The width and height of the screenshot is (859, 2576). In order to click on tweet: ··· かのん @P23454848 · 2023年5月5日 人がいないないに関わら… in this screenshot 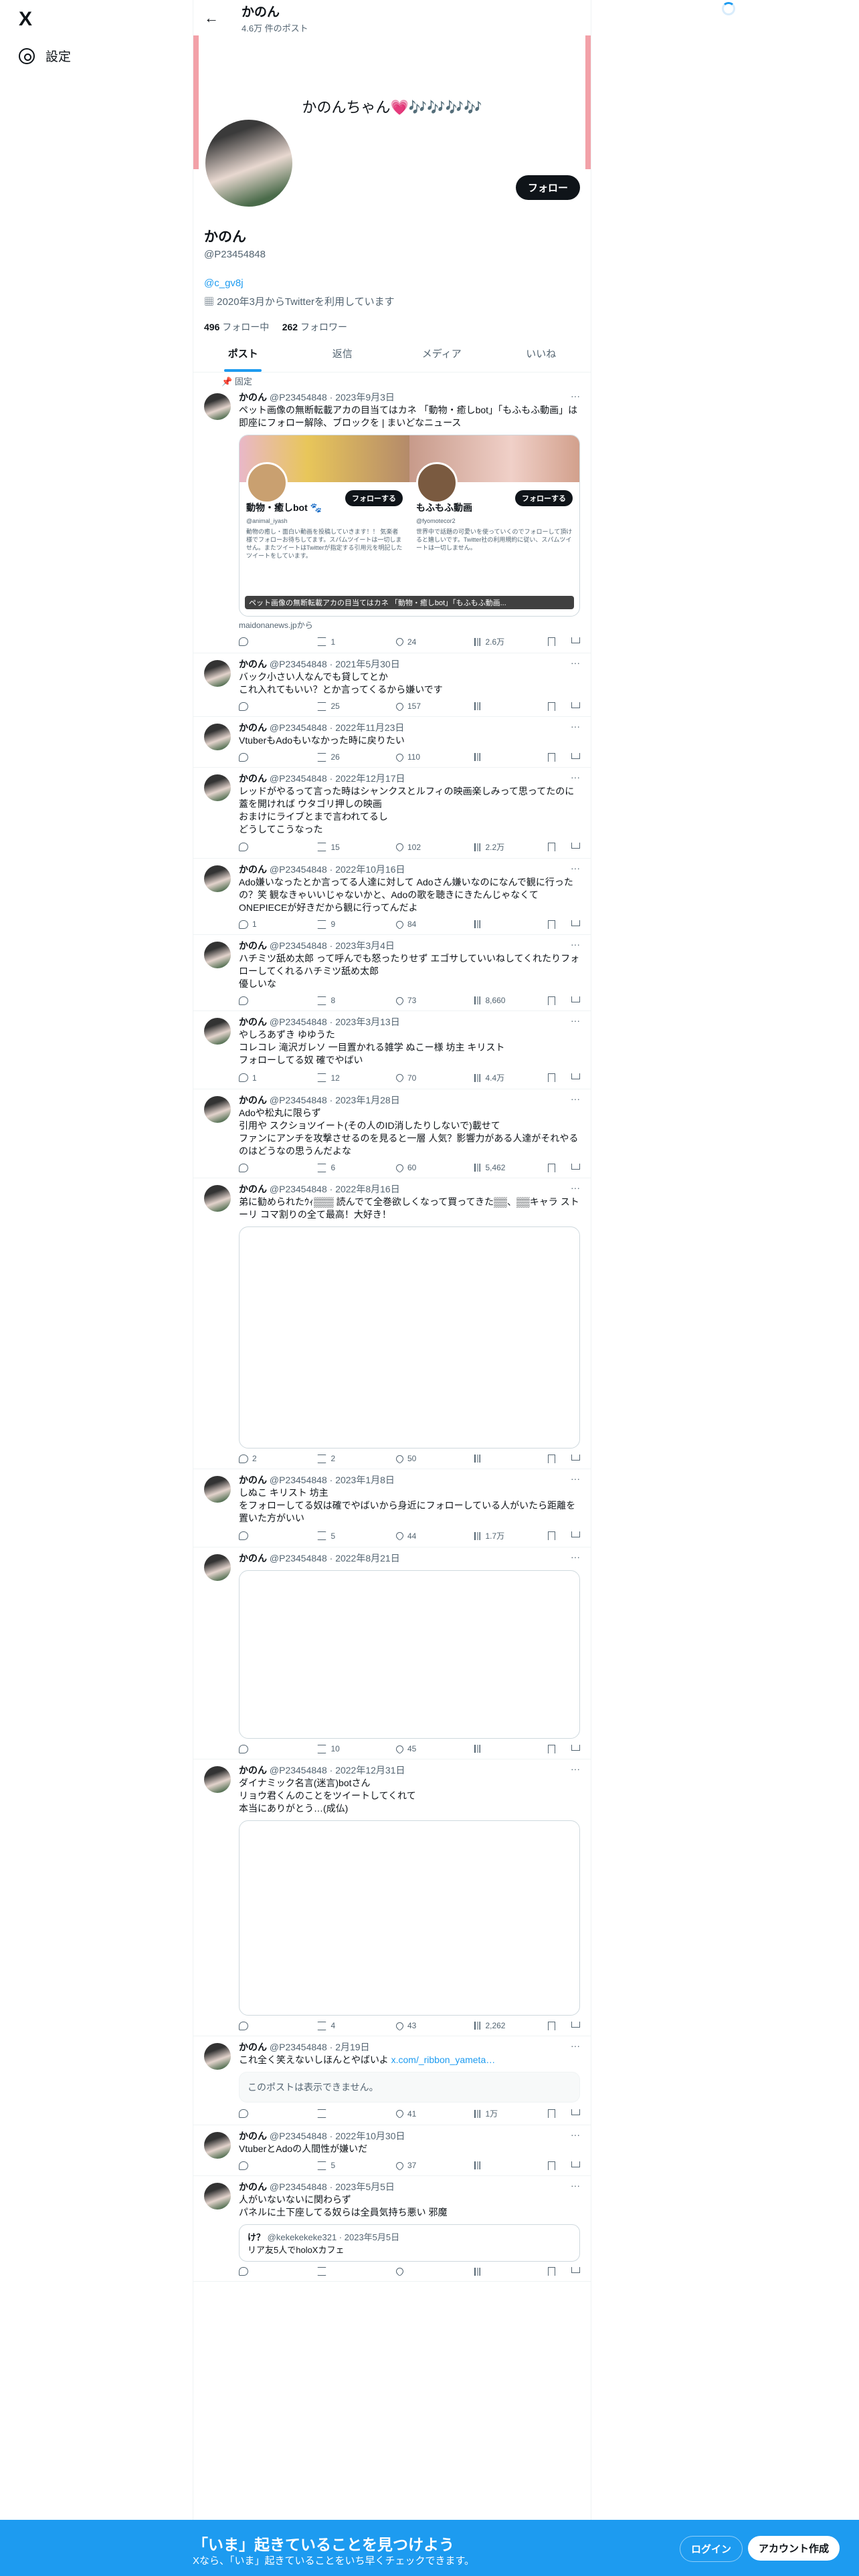, I will do `click(392, 2229)`.